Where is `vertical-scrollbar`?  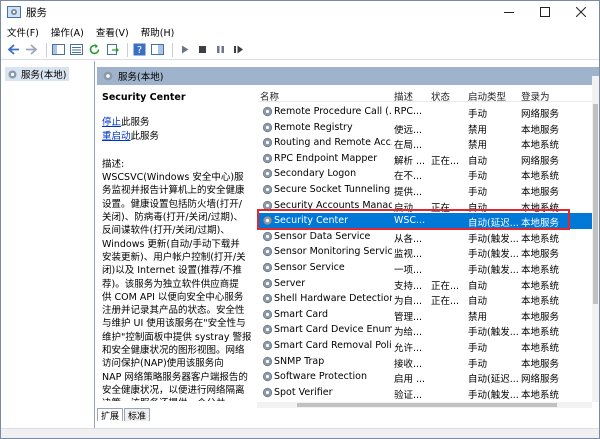 vertical-scrollbar is located at coordinates (595, 239).